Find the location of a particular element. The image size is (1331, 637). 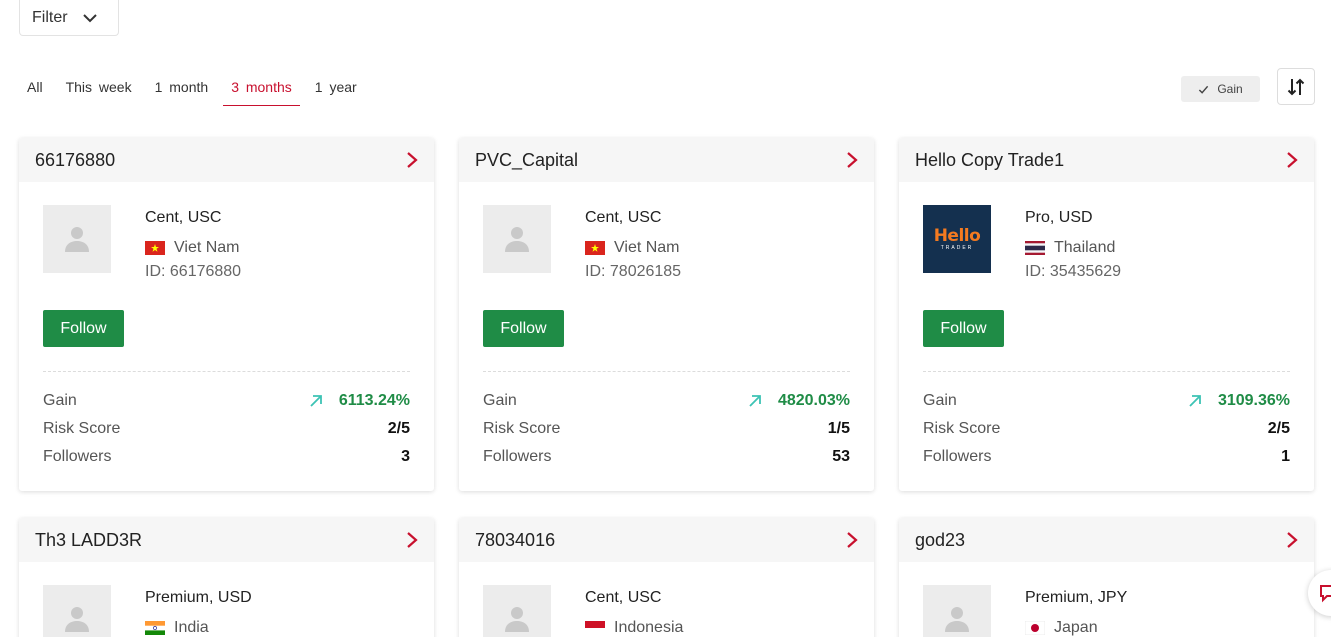

india-flag is located at coordinates (155, 628).